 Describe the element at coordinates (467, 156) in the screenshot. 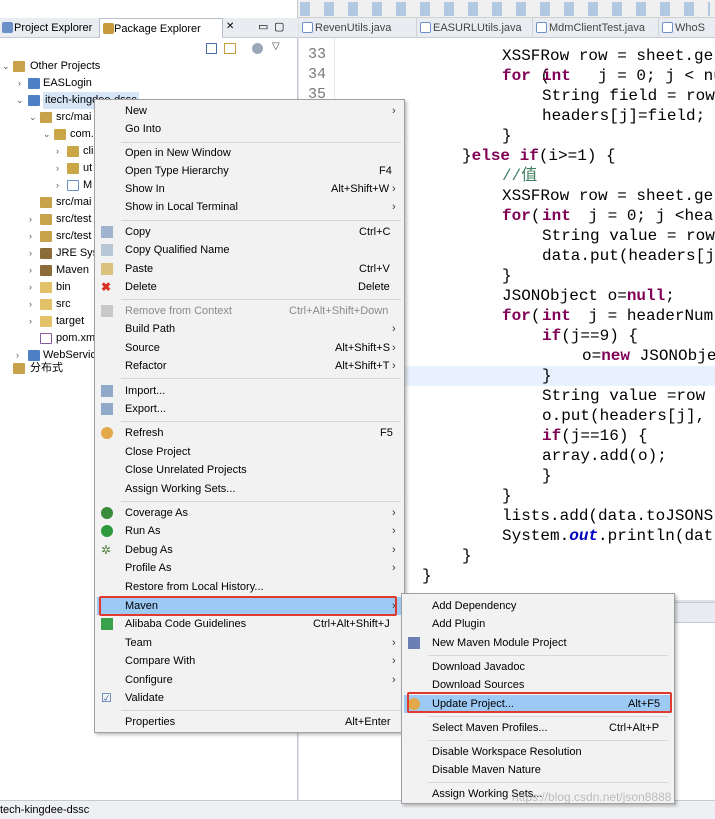

I see `code-text: }` at that location.